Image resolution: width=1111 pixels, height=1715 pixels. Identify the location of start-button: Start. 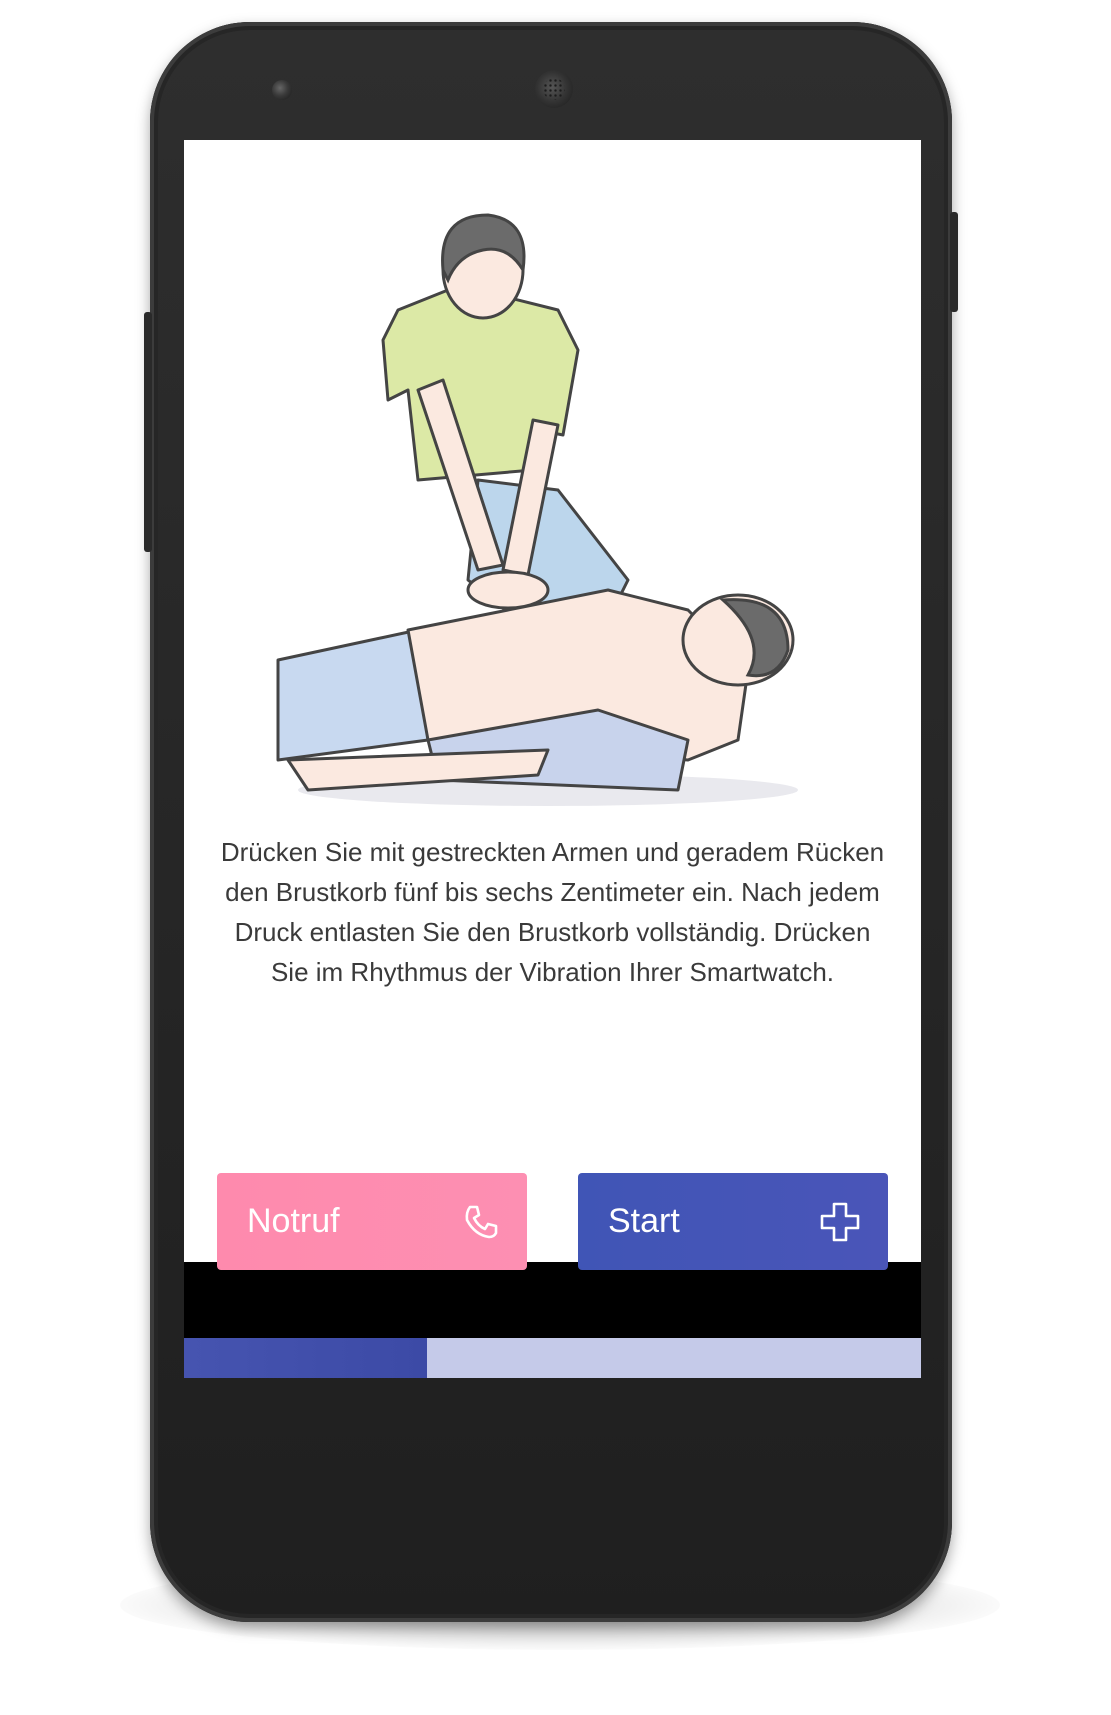
(733, 1221).